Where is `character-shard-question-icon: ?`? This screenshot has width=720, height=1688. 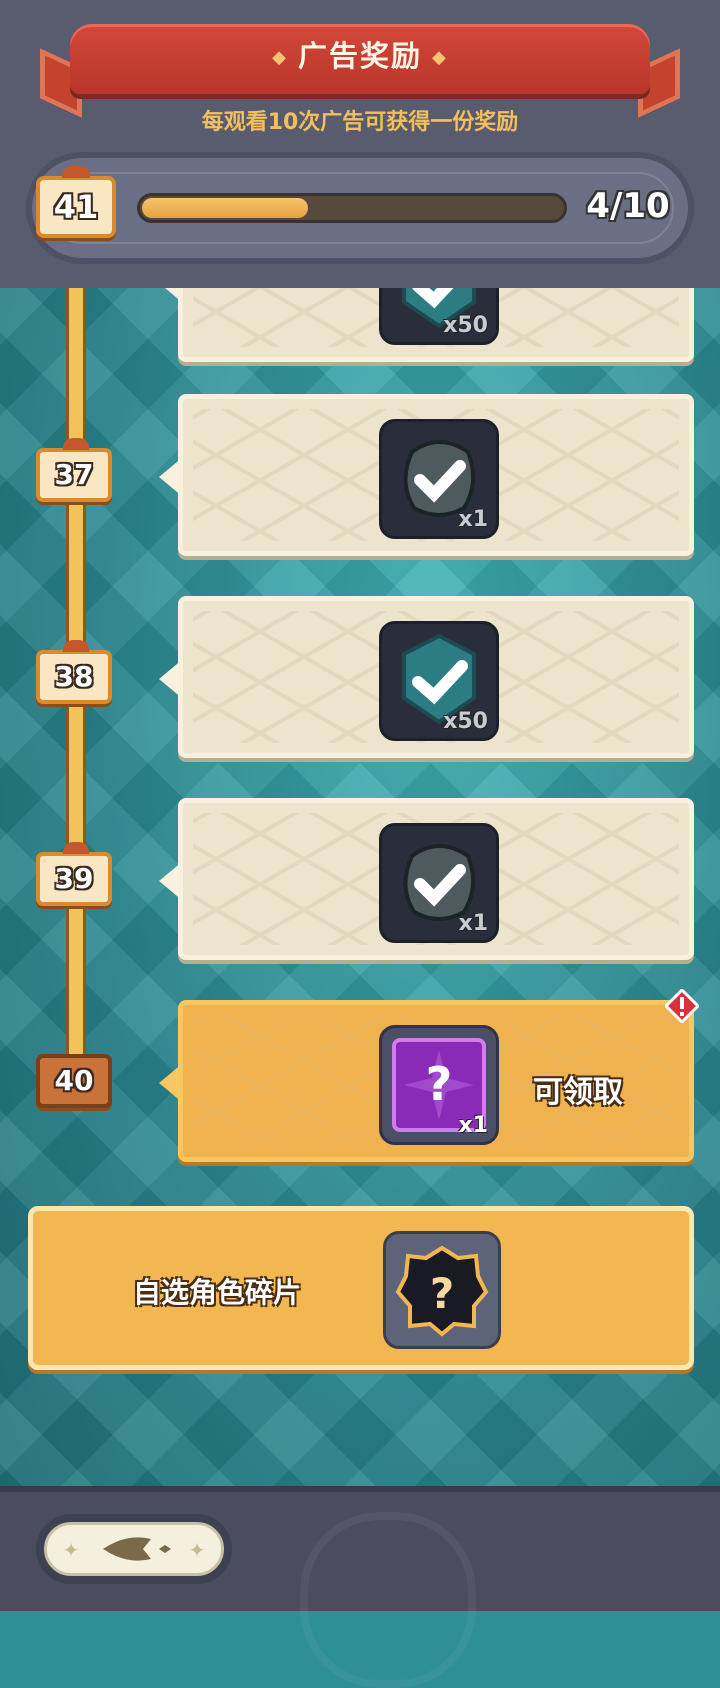
character-shard-question-icon: ? is located at coordinates (442, 1290).